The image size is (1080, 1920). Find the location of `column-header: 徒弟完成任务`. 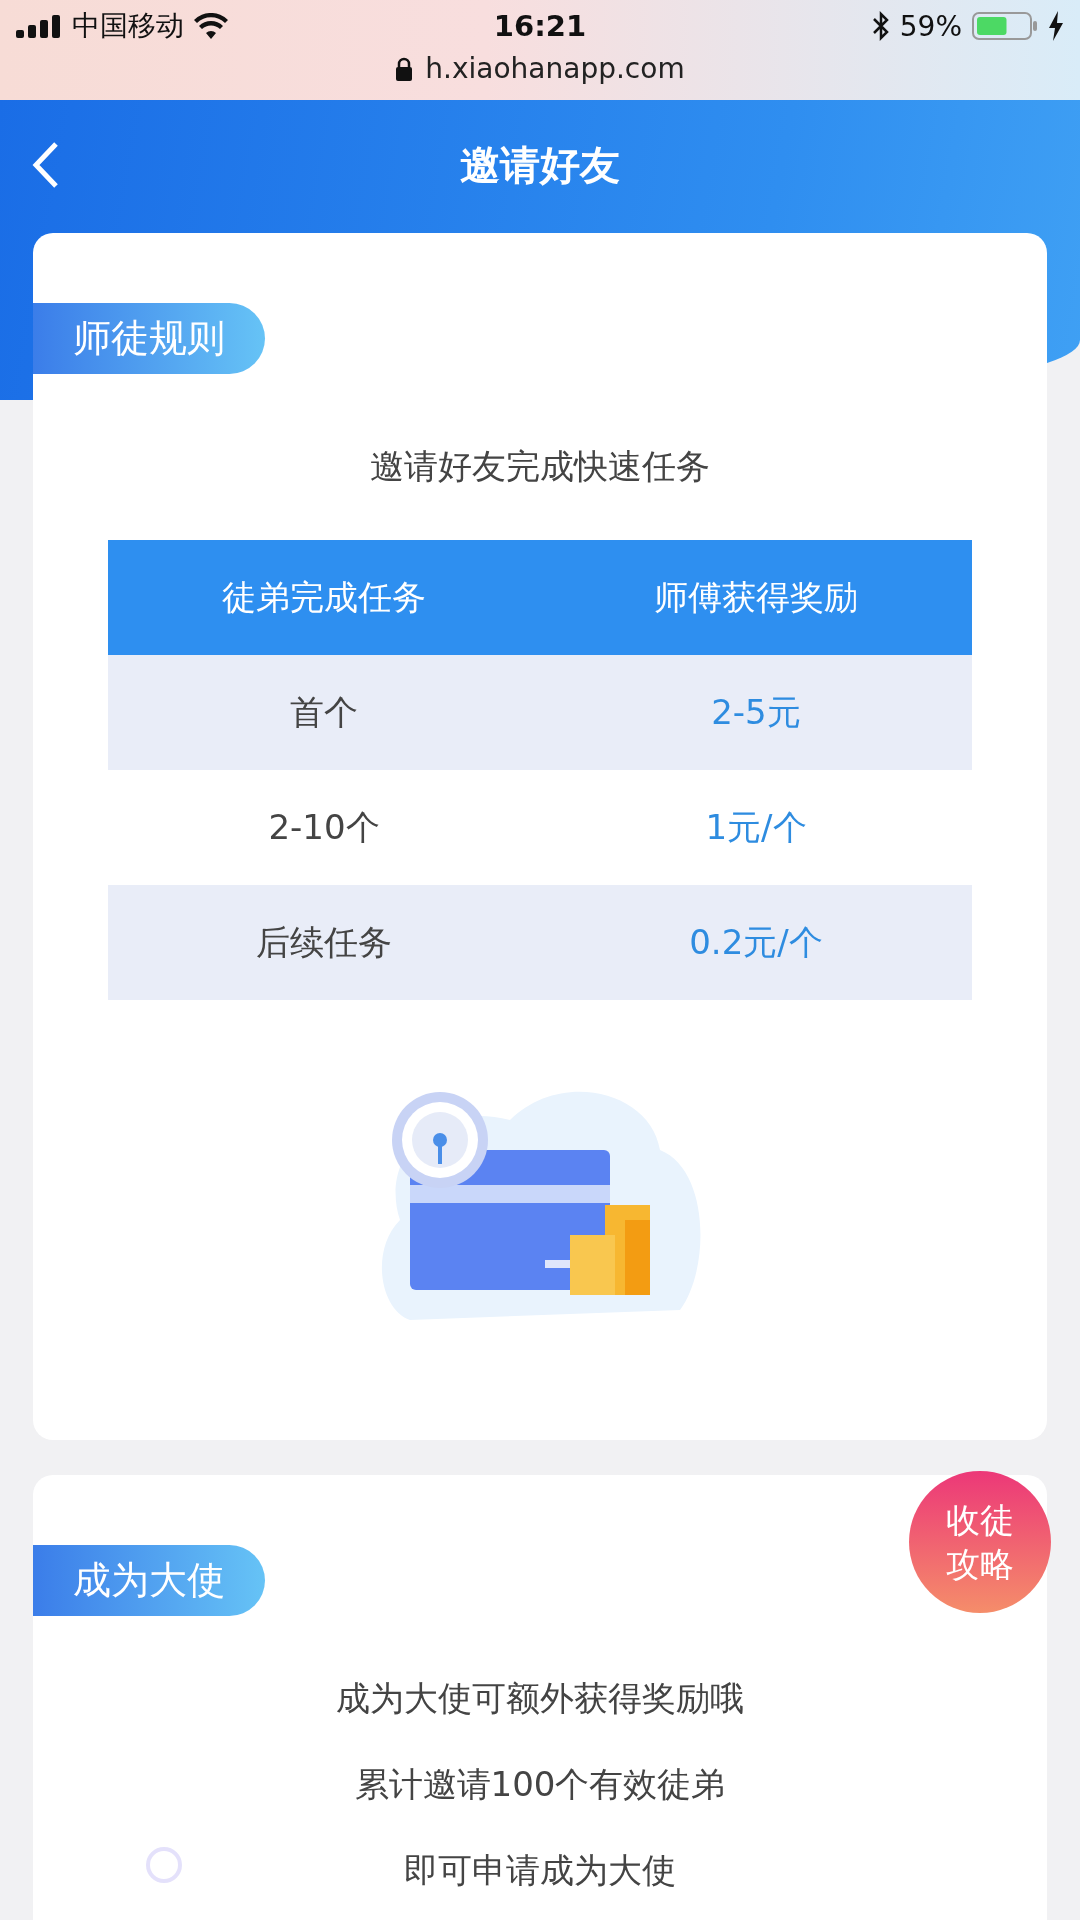

column-header: 徒弟完成任务 is located at coordinates (324, 597).